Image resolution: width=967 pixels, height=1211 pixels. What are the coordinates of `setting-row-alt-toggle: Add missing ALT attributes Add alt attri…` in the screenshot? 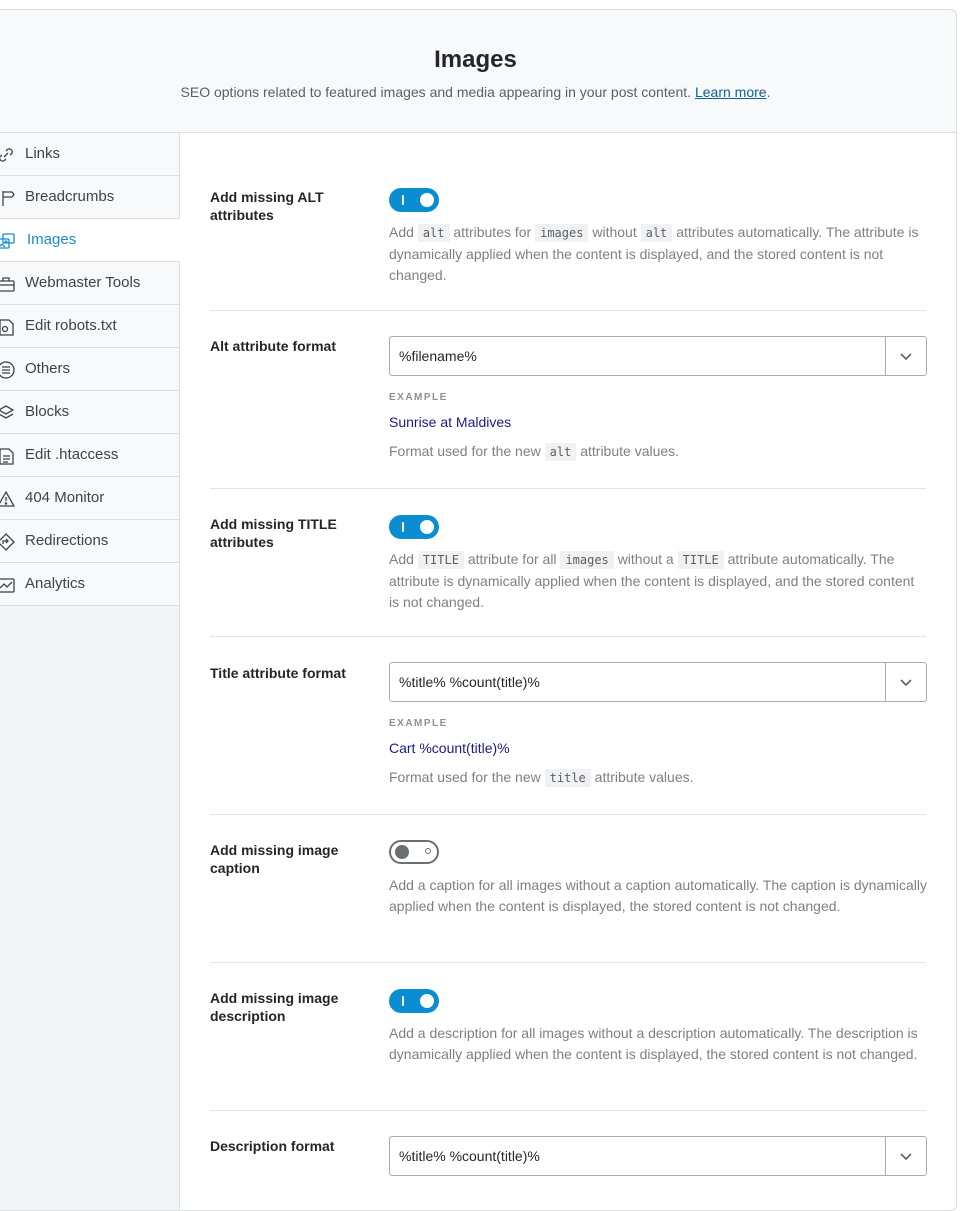 It's located at (568, 222).